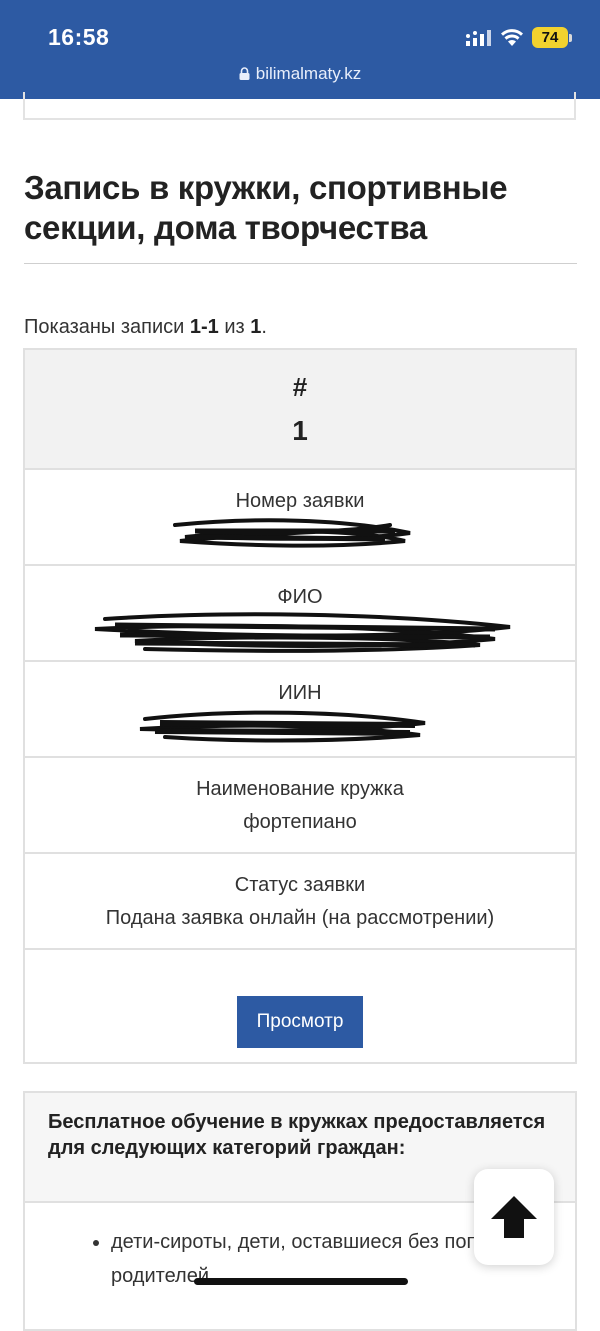  Describe the element at coordinates (234, 327) in the screenshot. I see `summary-middle: из` at that location.